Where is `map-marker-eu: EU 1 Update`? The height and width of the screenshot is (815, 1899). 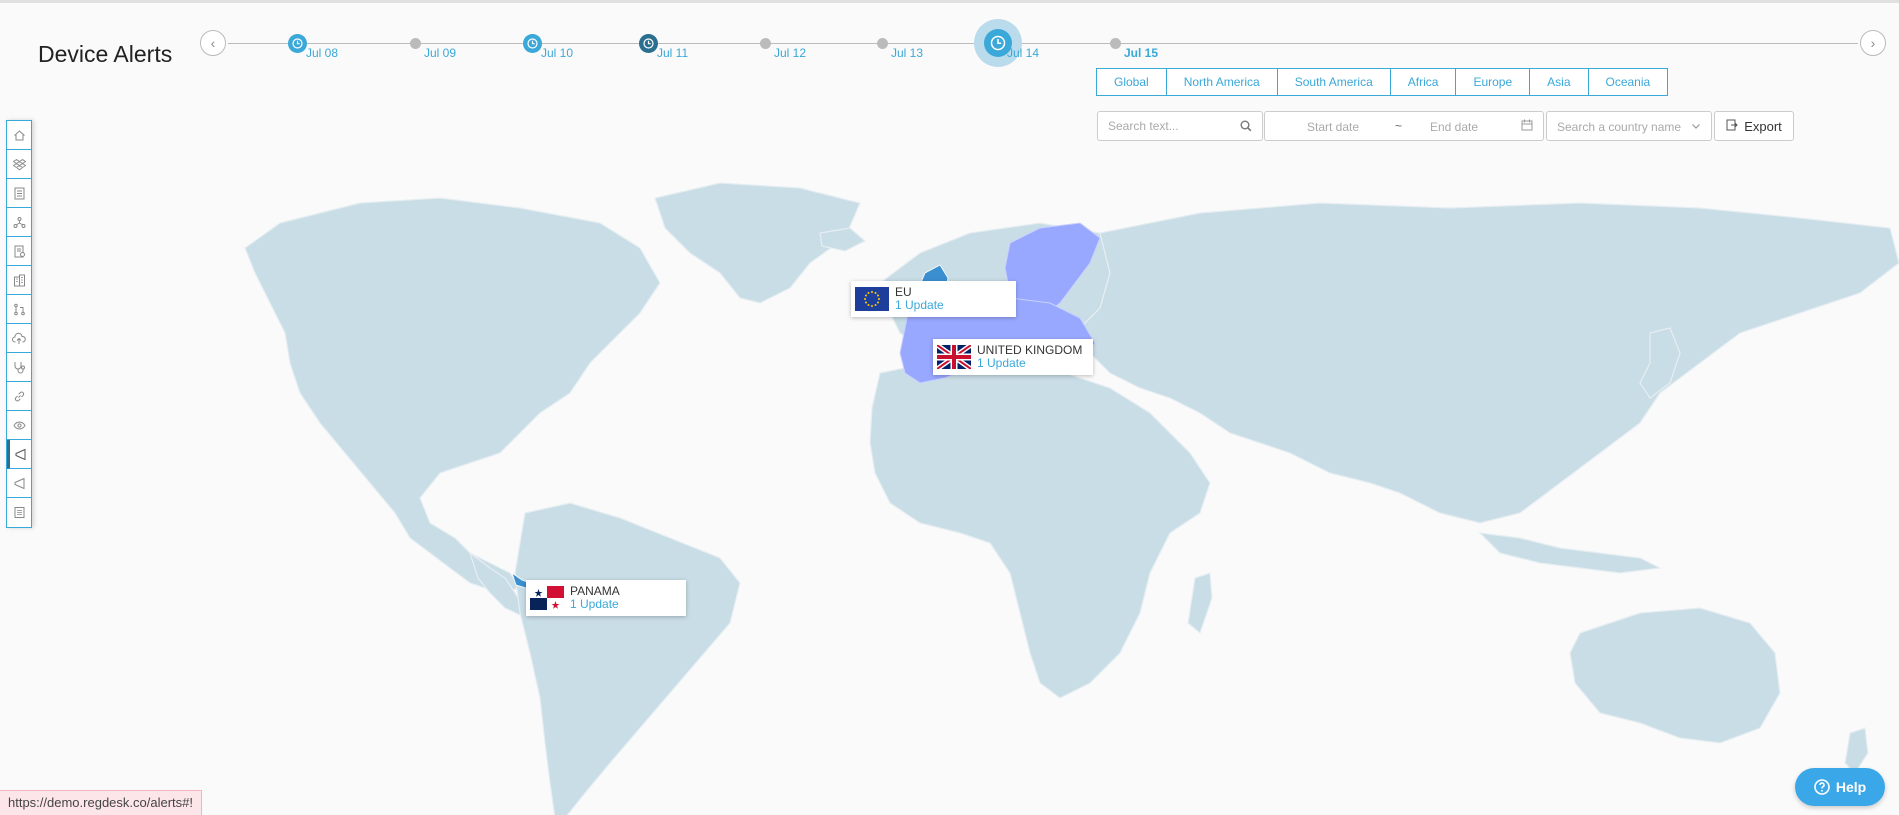
map-marker-eu: EU 1 Update is located at coordinates (933, 299).